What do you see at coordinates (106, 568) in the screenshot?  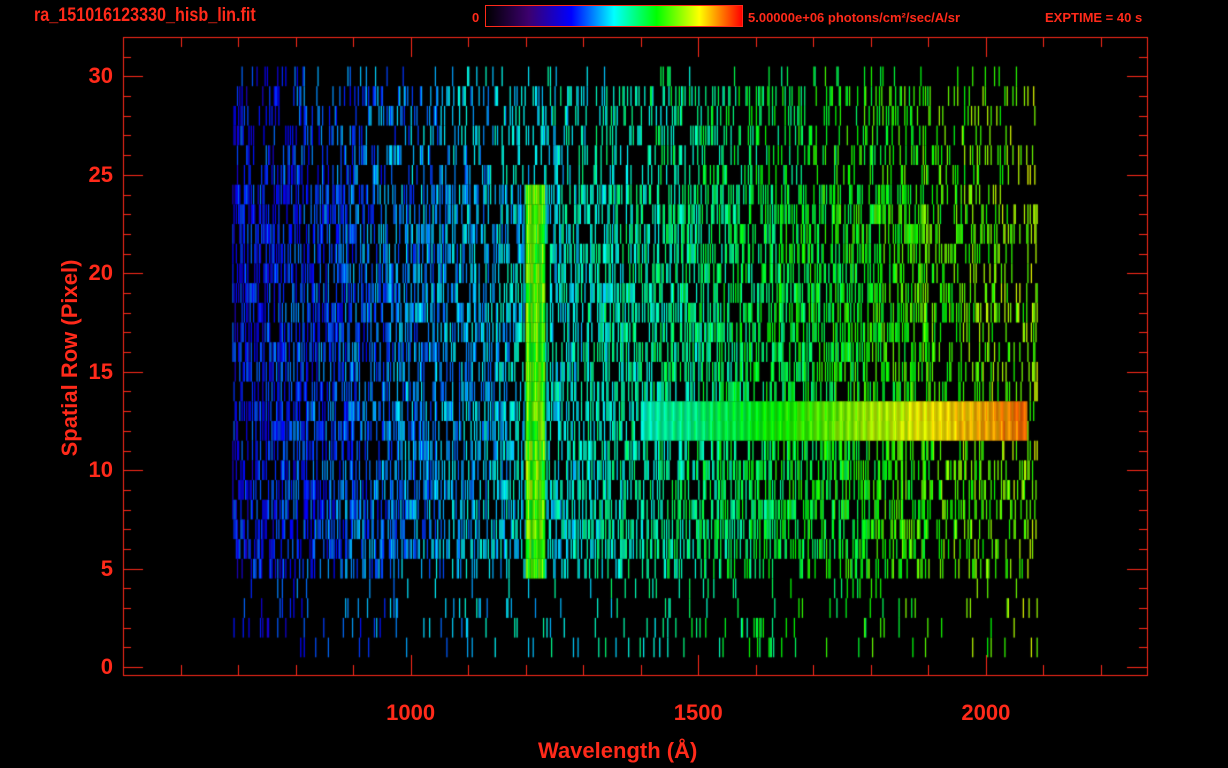 I see `y-tick-label: 5` at bounding box center [106, 568].